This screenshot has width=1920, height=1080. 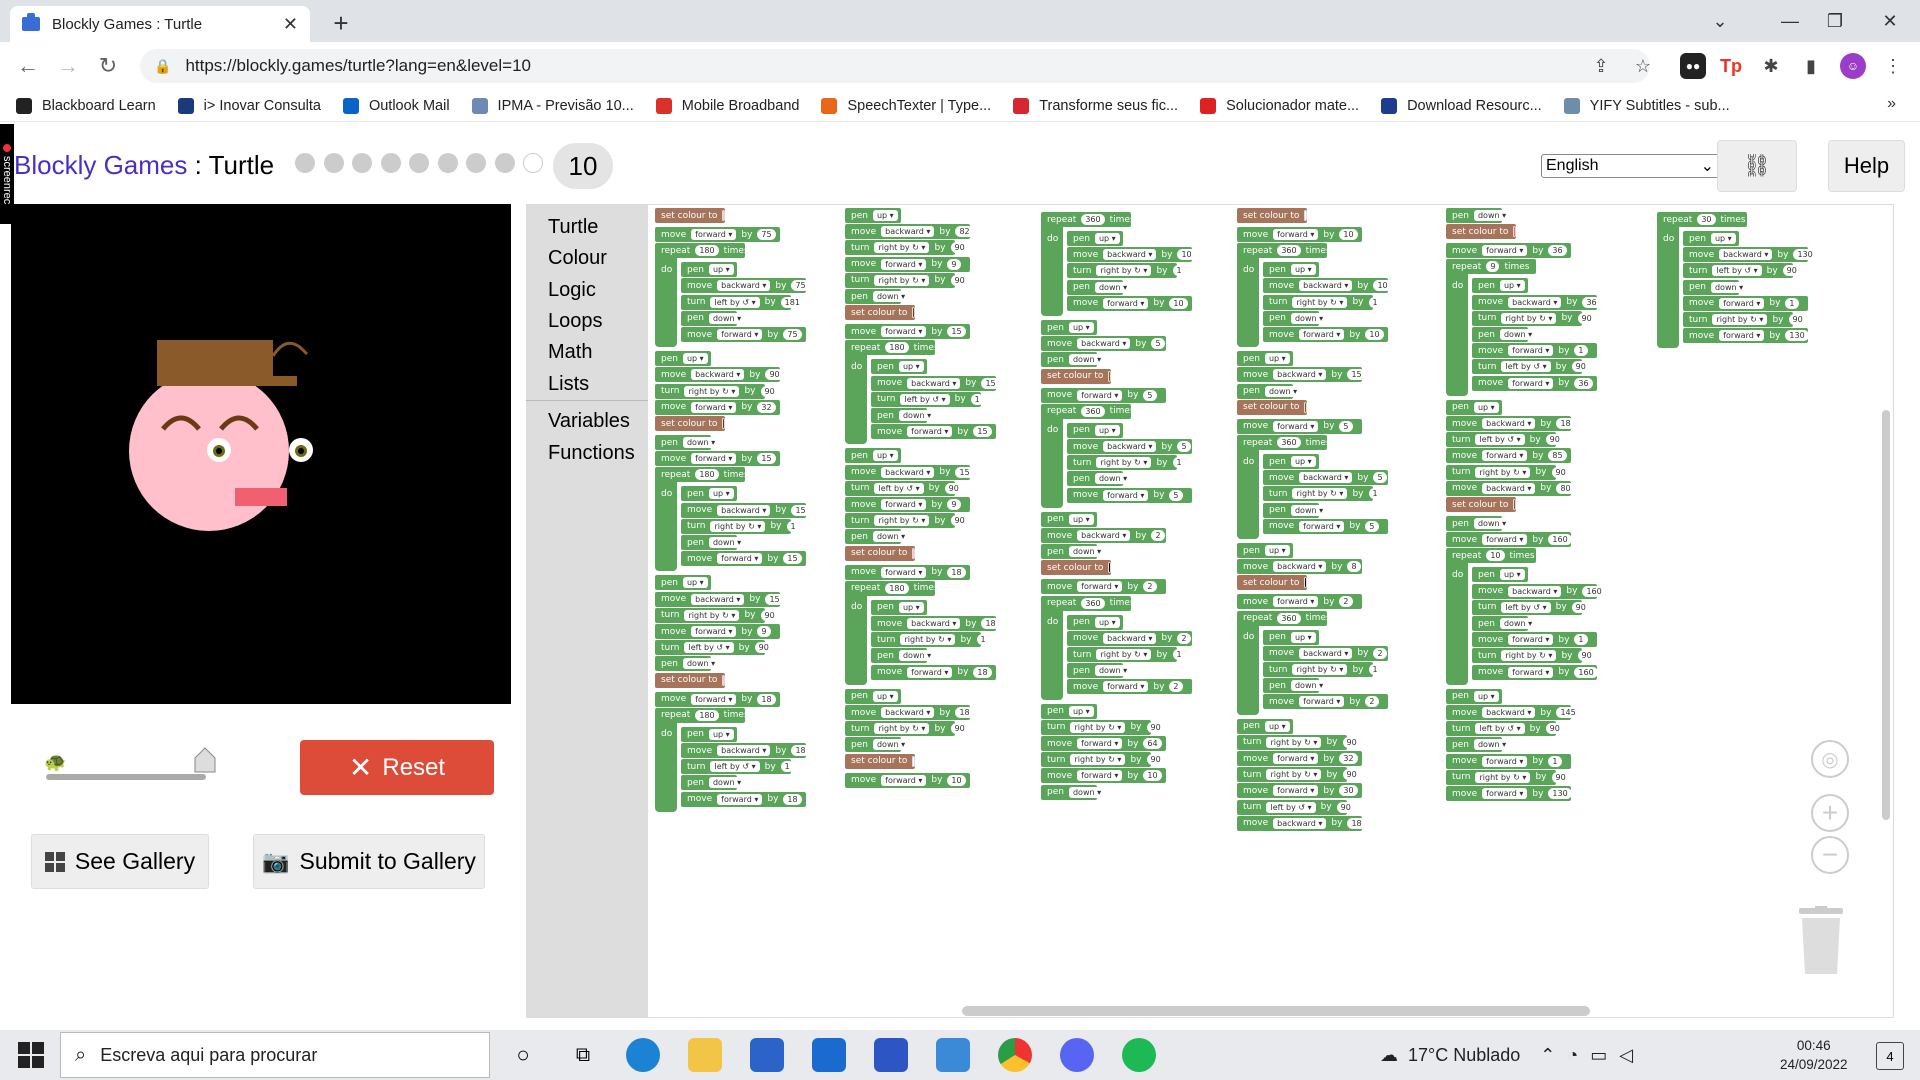 I want to click on move-block: move backward ▾ by 15, so click(x=719, y=599).